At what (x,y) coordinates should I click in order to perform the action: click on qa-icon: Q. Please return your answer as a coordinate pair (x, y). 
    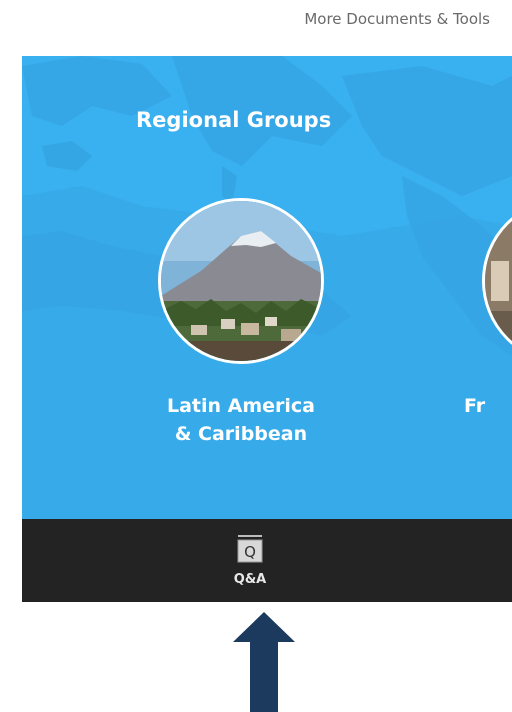
    Looking at the image, I should click on (250, 550).